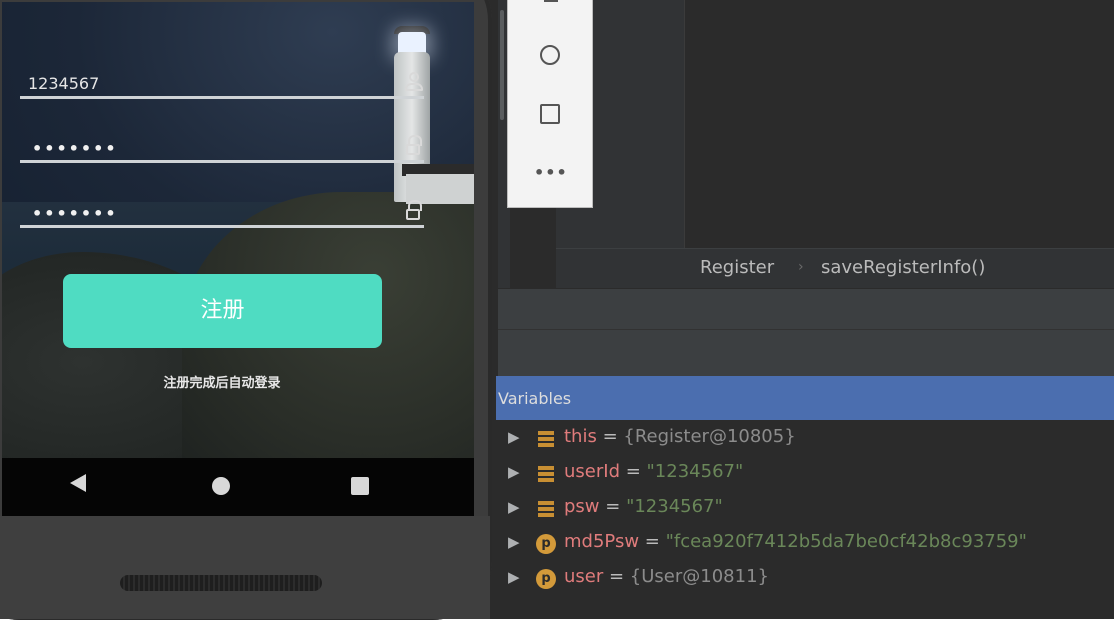 The height and width of the screenshot is (620, 1114). Describe the element at coordinates (805, 439) in the screenshot. I see `variable-row: ▶ this = {Register@10805}` at that location.